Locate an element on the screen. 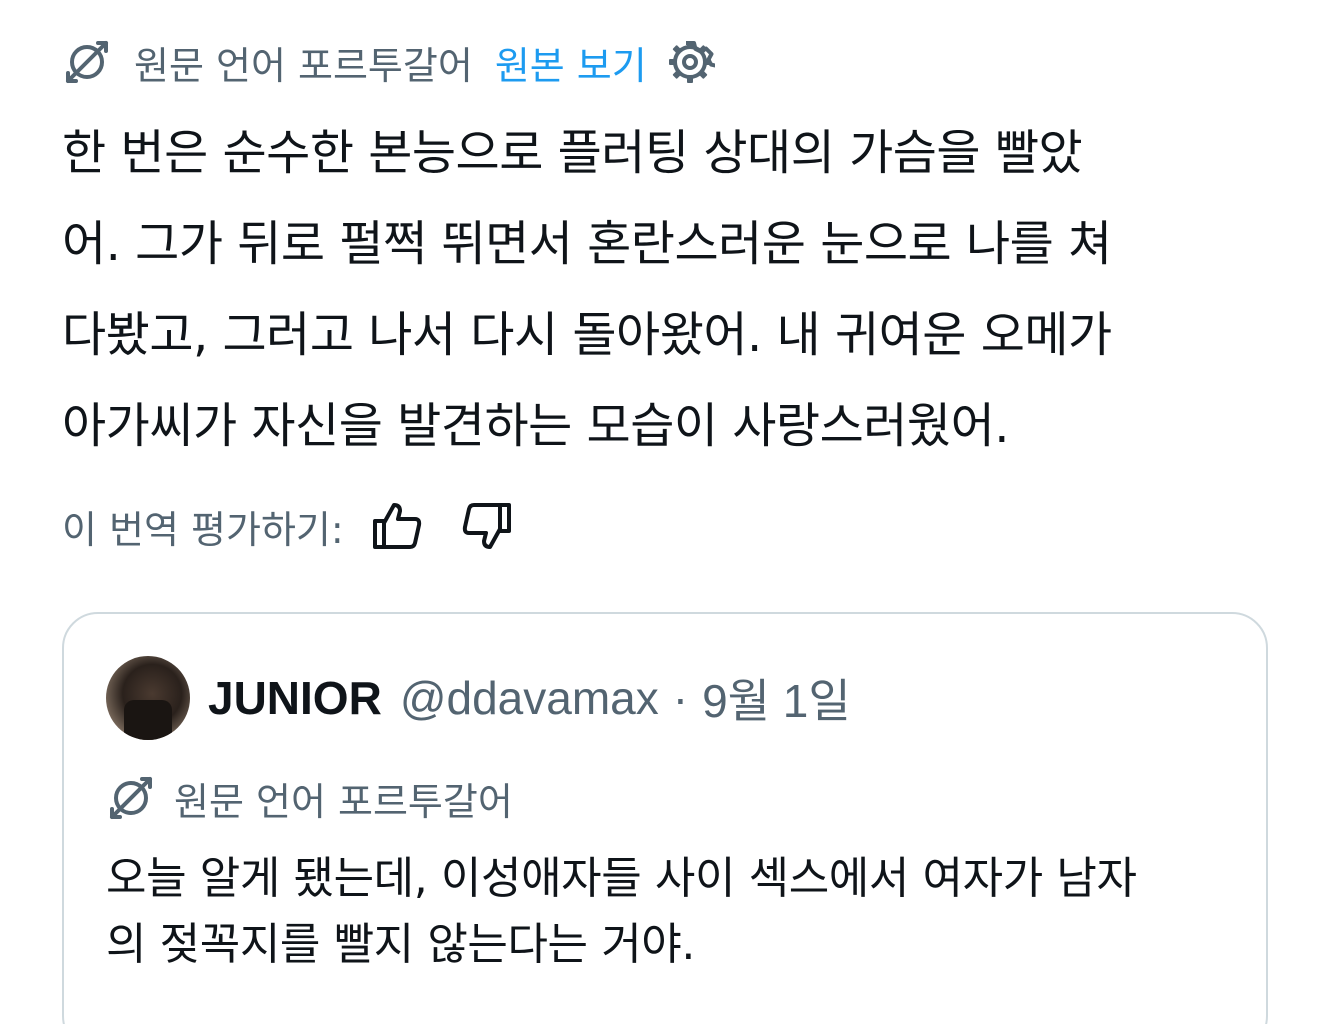 The width and height of the screenshot is (1332, 1024). quoted-translation-bar: 원문 언어 포르투갈어 is located at coordinates (309, 798).